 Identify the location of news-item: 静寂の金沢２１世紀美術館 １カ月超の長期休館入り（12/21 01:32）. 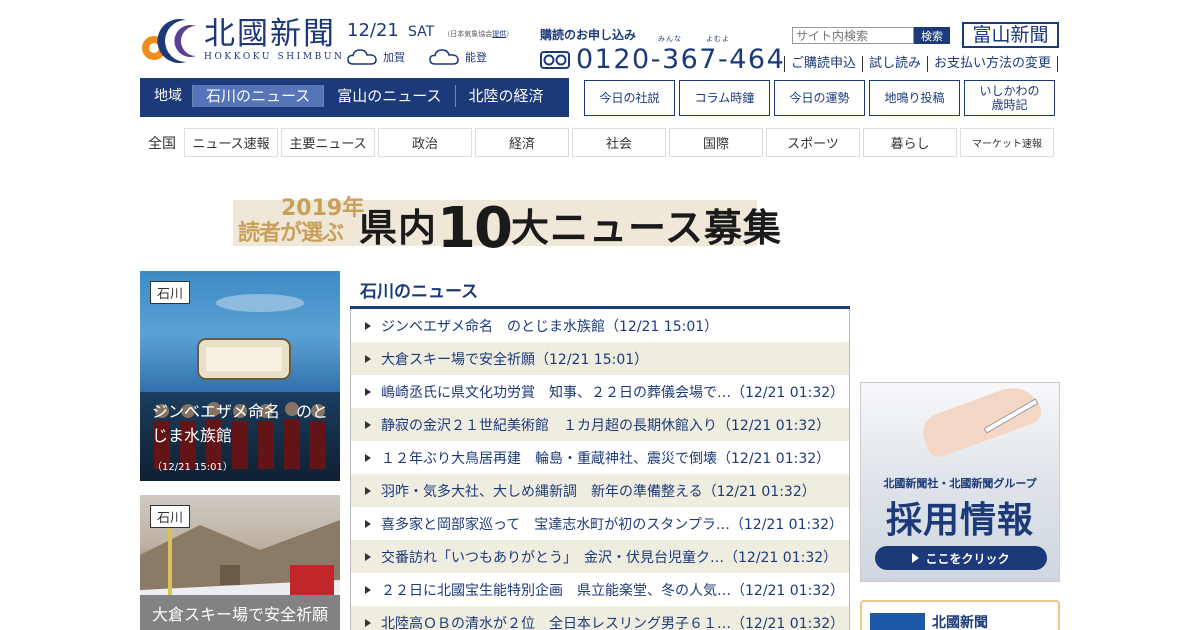
(600, 424).